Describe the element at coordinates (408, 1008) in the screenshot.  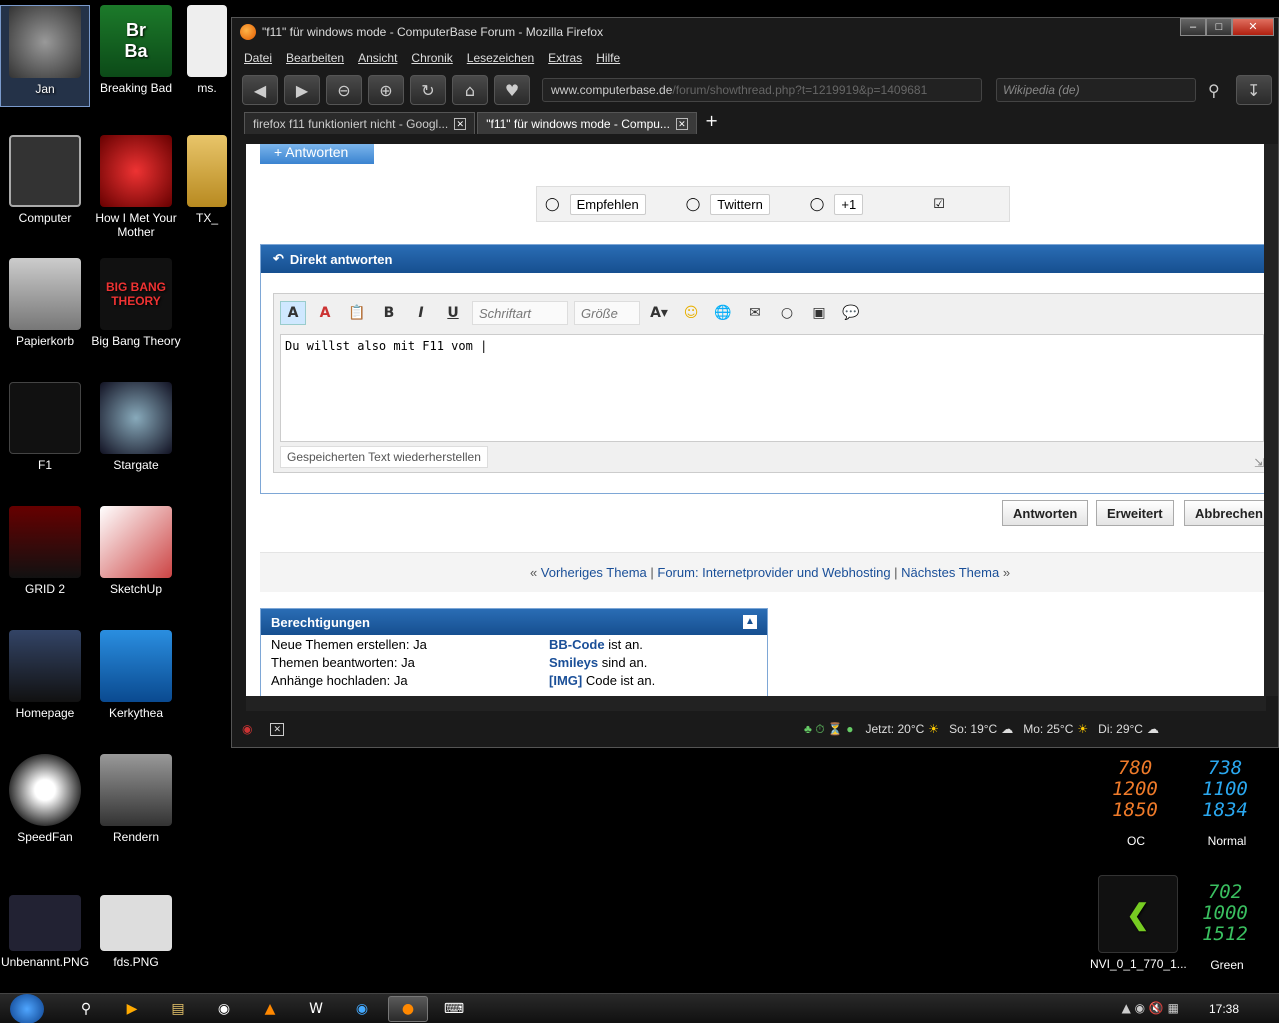
I see `taskbar-firefox: ●` at that location.